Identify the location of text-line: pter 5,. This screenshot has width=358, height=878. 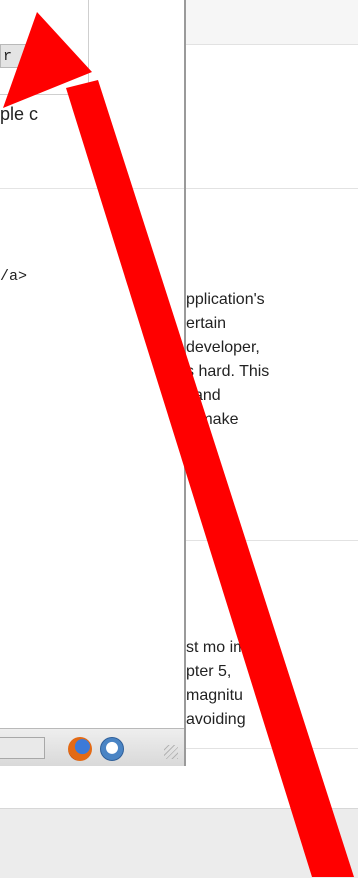
(209, 671).